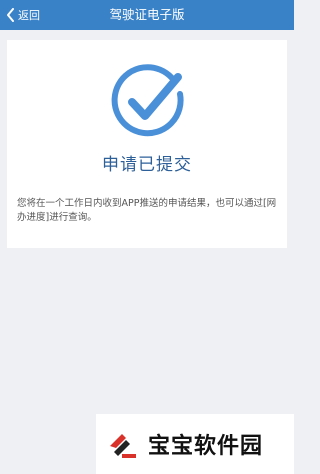  What do you see at coordinates (147, 210) in the screenshot?
I see `status-description: 您将在一个工作日内收到APP推送的申请结果，也可以通过[网办进度]进行查询。` at bounding box center [147, 210].